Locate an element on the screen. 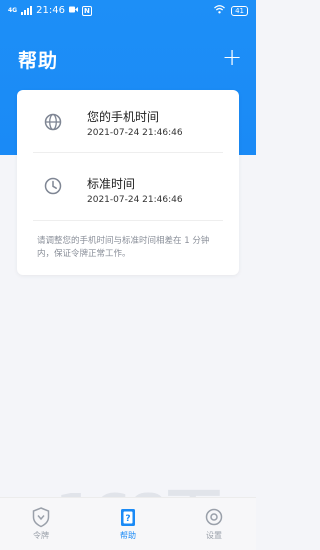  status-right: 41 is located at coordinates (231, 11).